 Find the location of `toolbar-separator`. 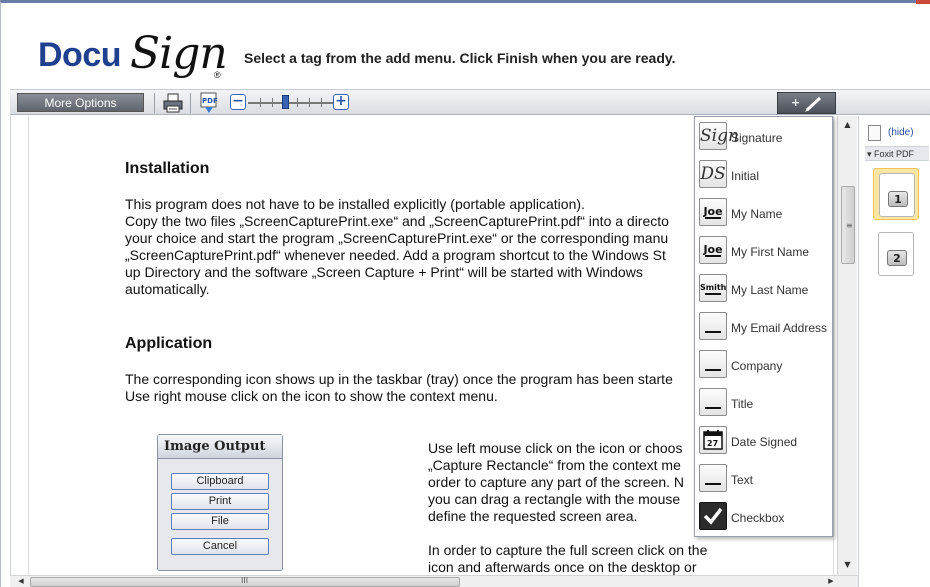

toolbar-separator is located at coordinates (190, 103).